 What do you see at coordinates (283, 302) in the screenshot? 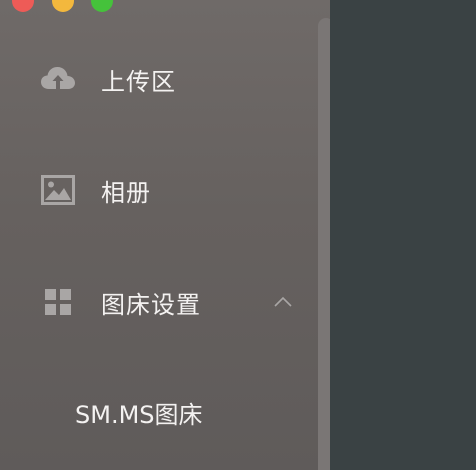
I see `chevron-up-icon` at bounding box center [283, 302].